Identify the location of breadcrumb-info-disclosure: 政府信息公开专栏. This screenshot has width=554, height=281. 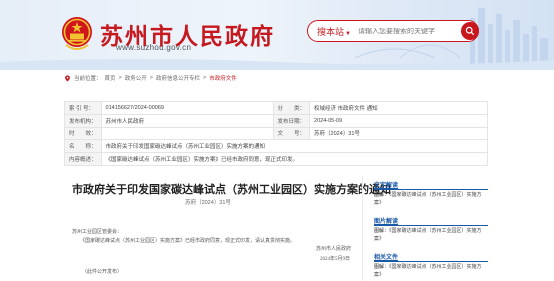
(178, 78).